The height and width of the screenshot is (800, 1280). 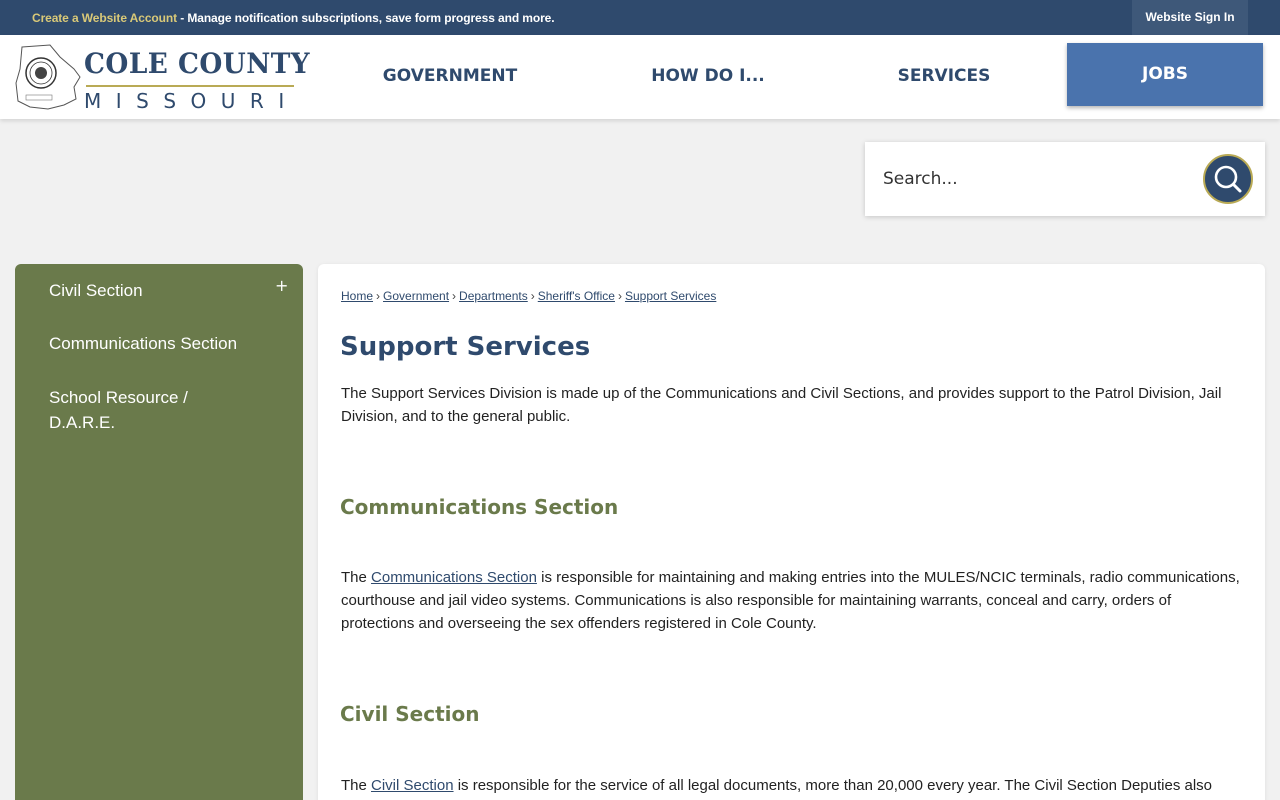 What do you see at coordinates (670, 296) in the screenshot?
I see `breadcrumb-support-services: Support Services` at bounding box center [670, 296].